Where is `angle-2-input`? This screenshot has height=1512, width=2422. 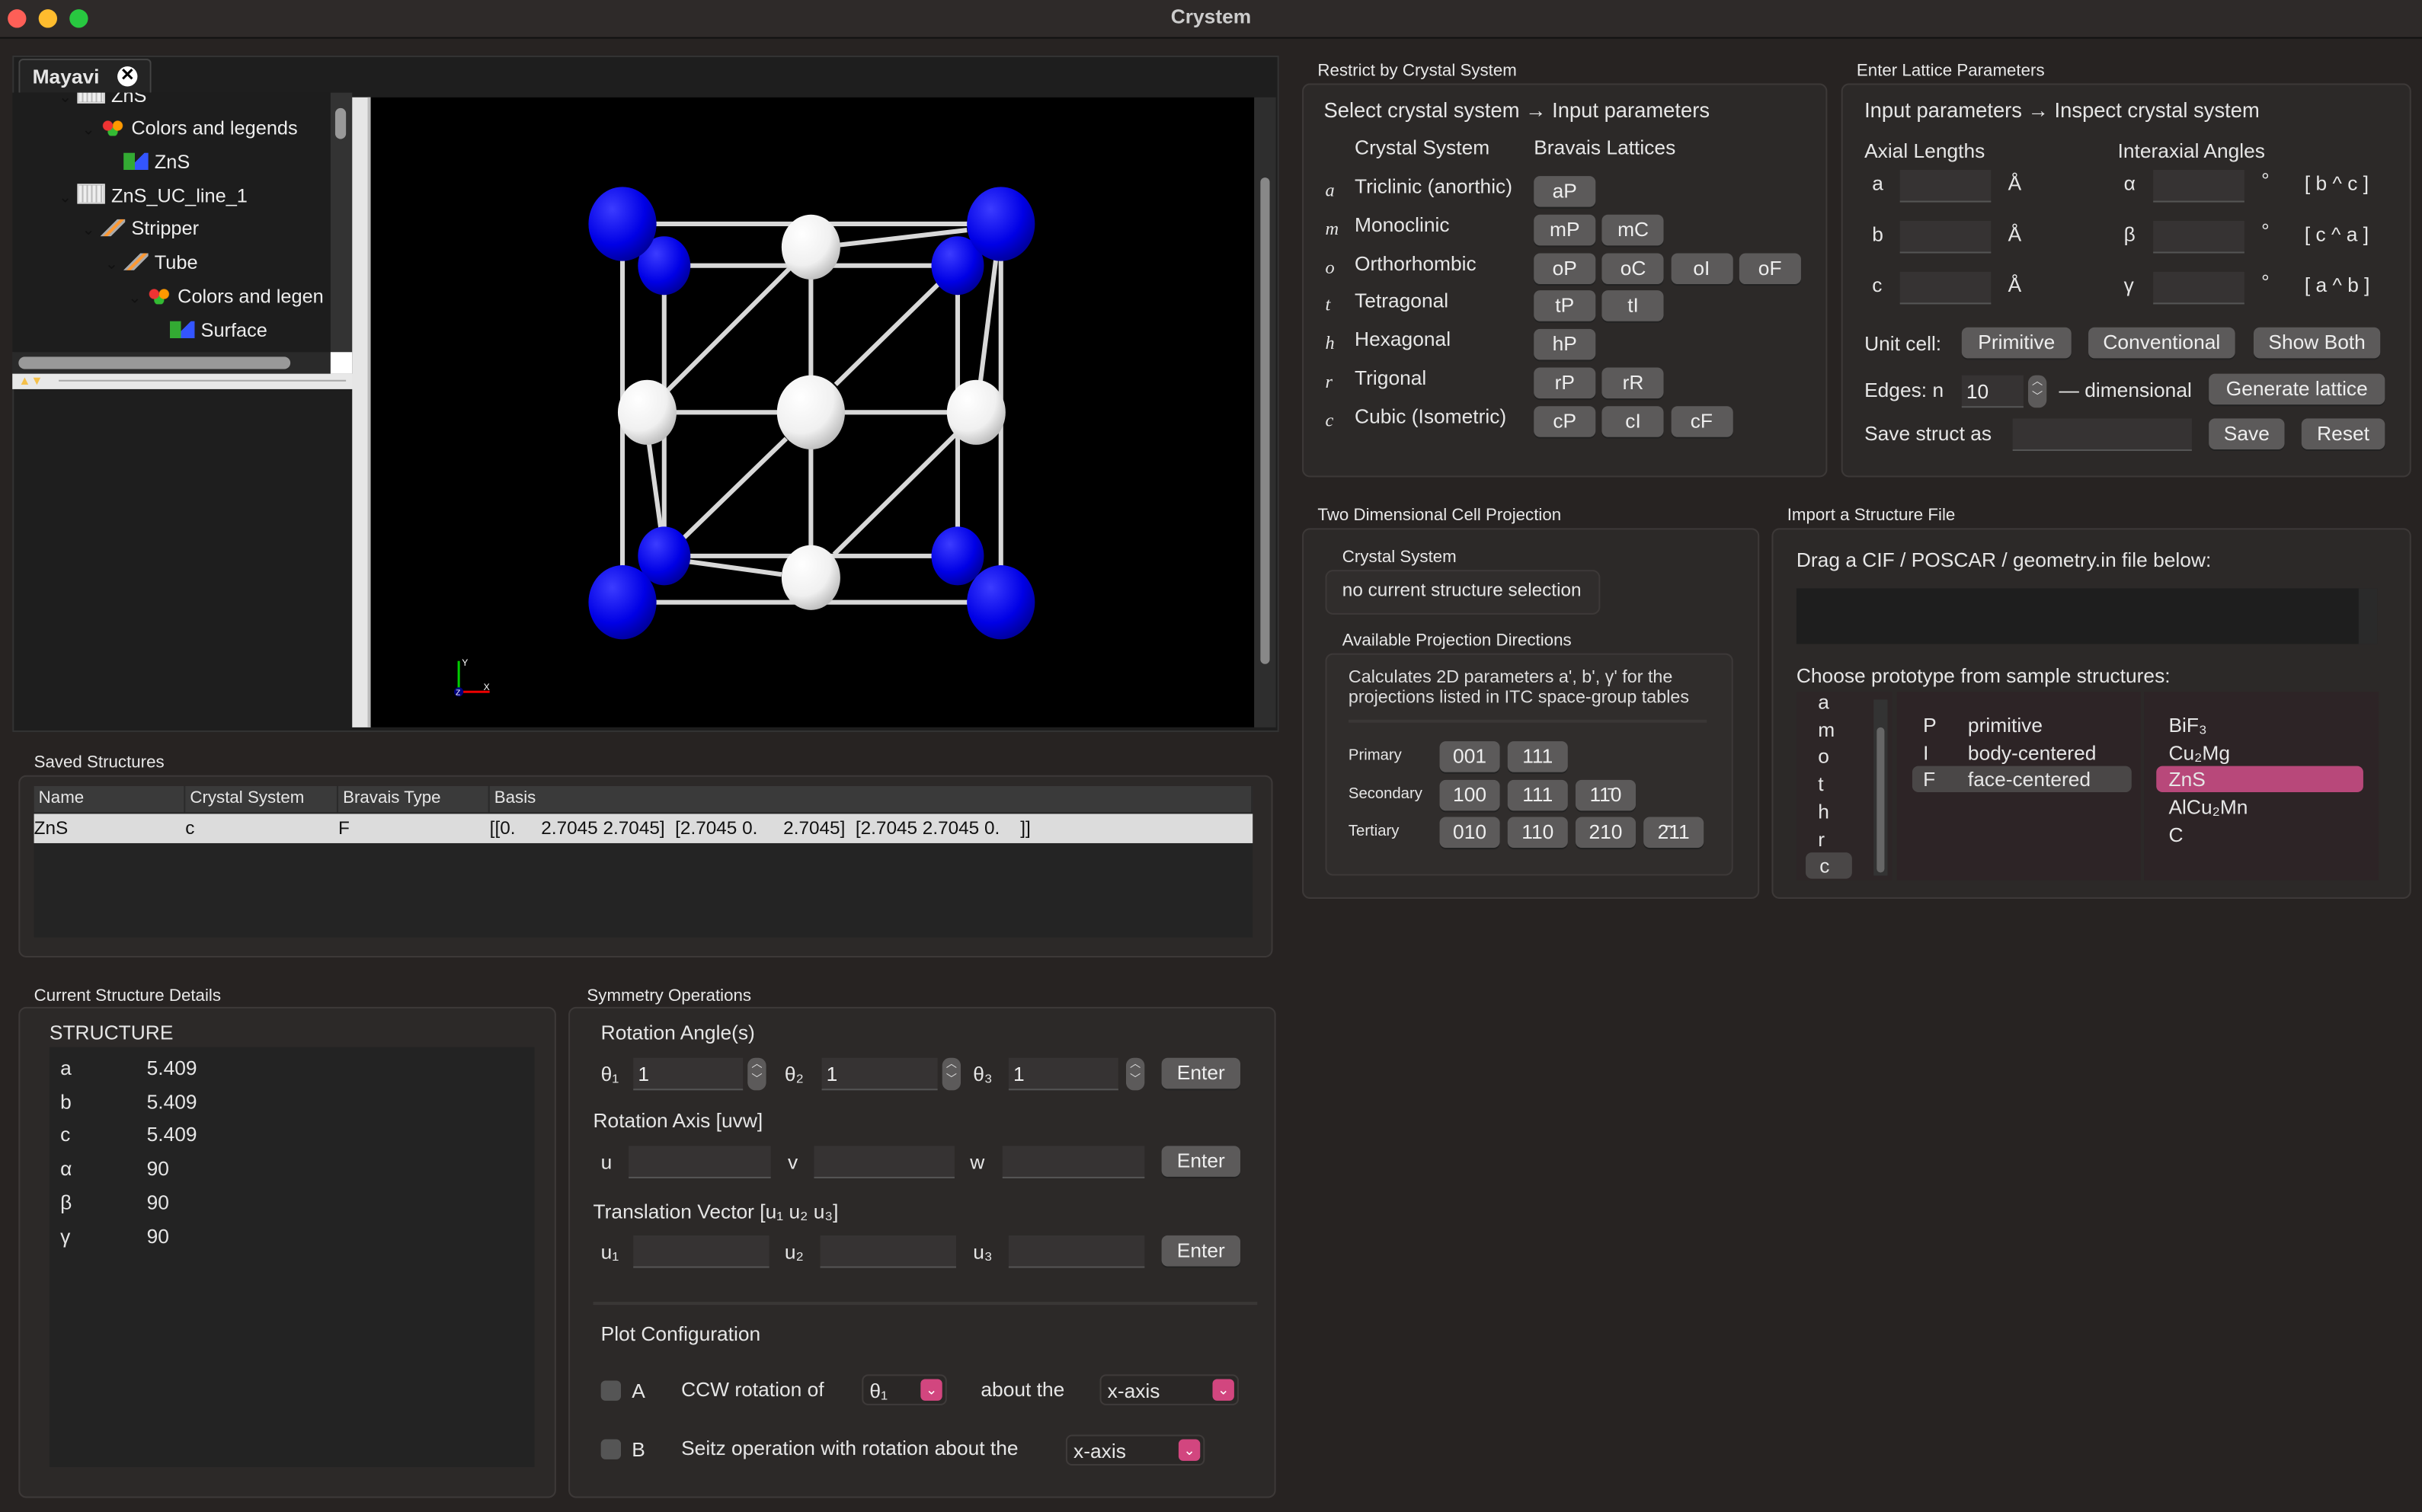 angle-2-input is located at coordinates (2198, 288).